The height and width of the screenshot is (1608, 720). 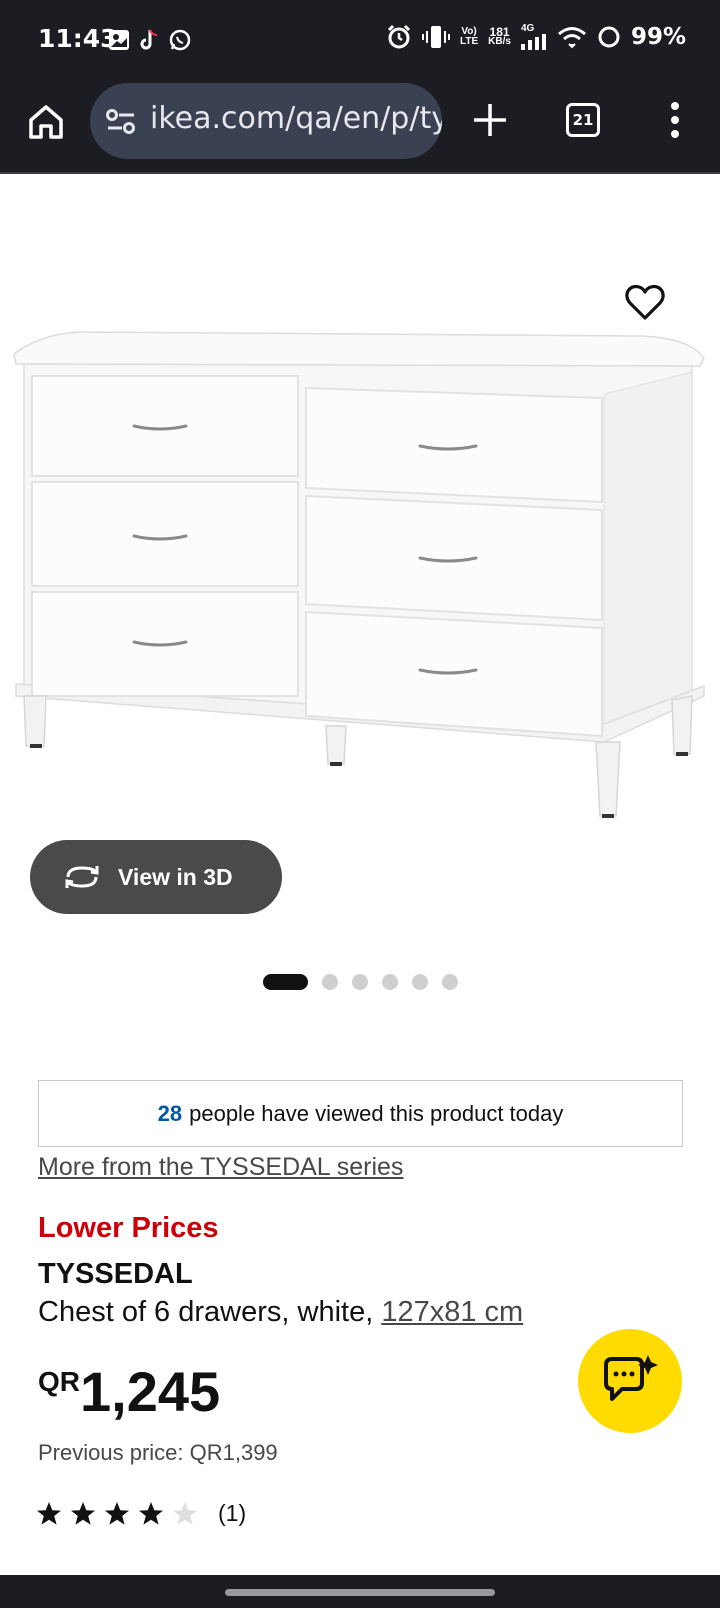 I want to click on battery-icon, so click(x=609, y=37).